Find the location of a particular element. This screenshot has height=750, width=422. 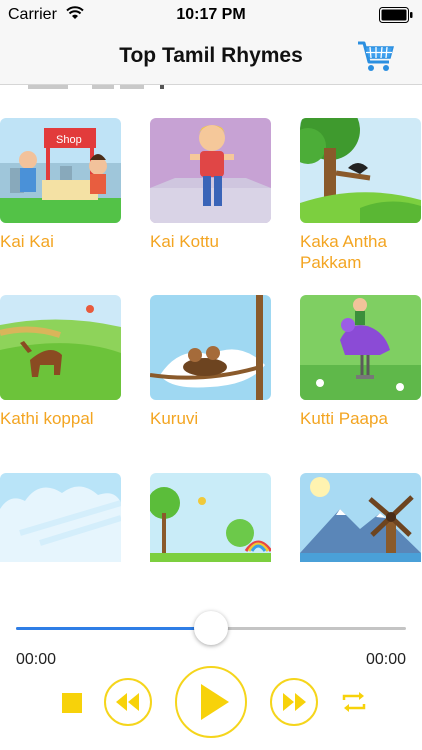

navigation-bar: Top Tamil Rhymes is located at coordinates (211, 57).